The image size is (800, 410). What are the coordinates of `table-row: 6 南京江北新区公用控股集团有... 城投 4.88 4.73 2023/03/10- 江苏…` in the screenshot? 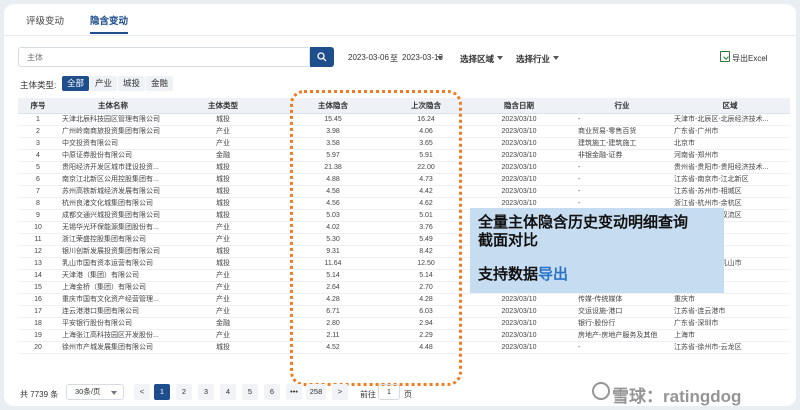 It's located at (404, 179).